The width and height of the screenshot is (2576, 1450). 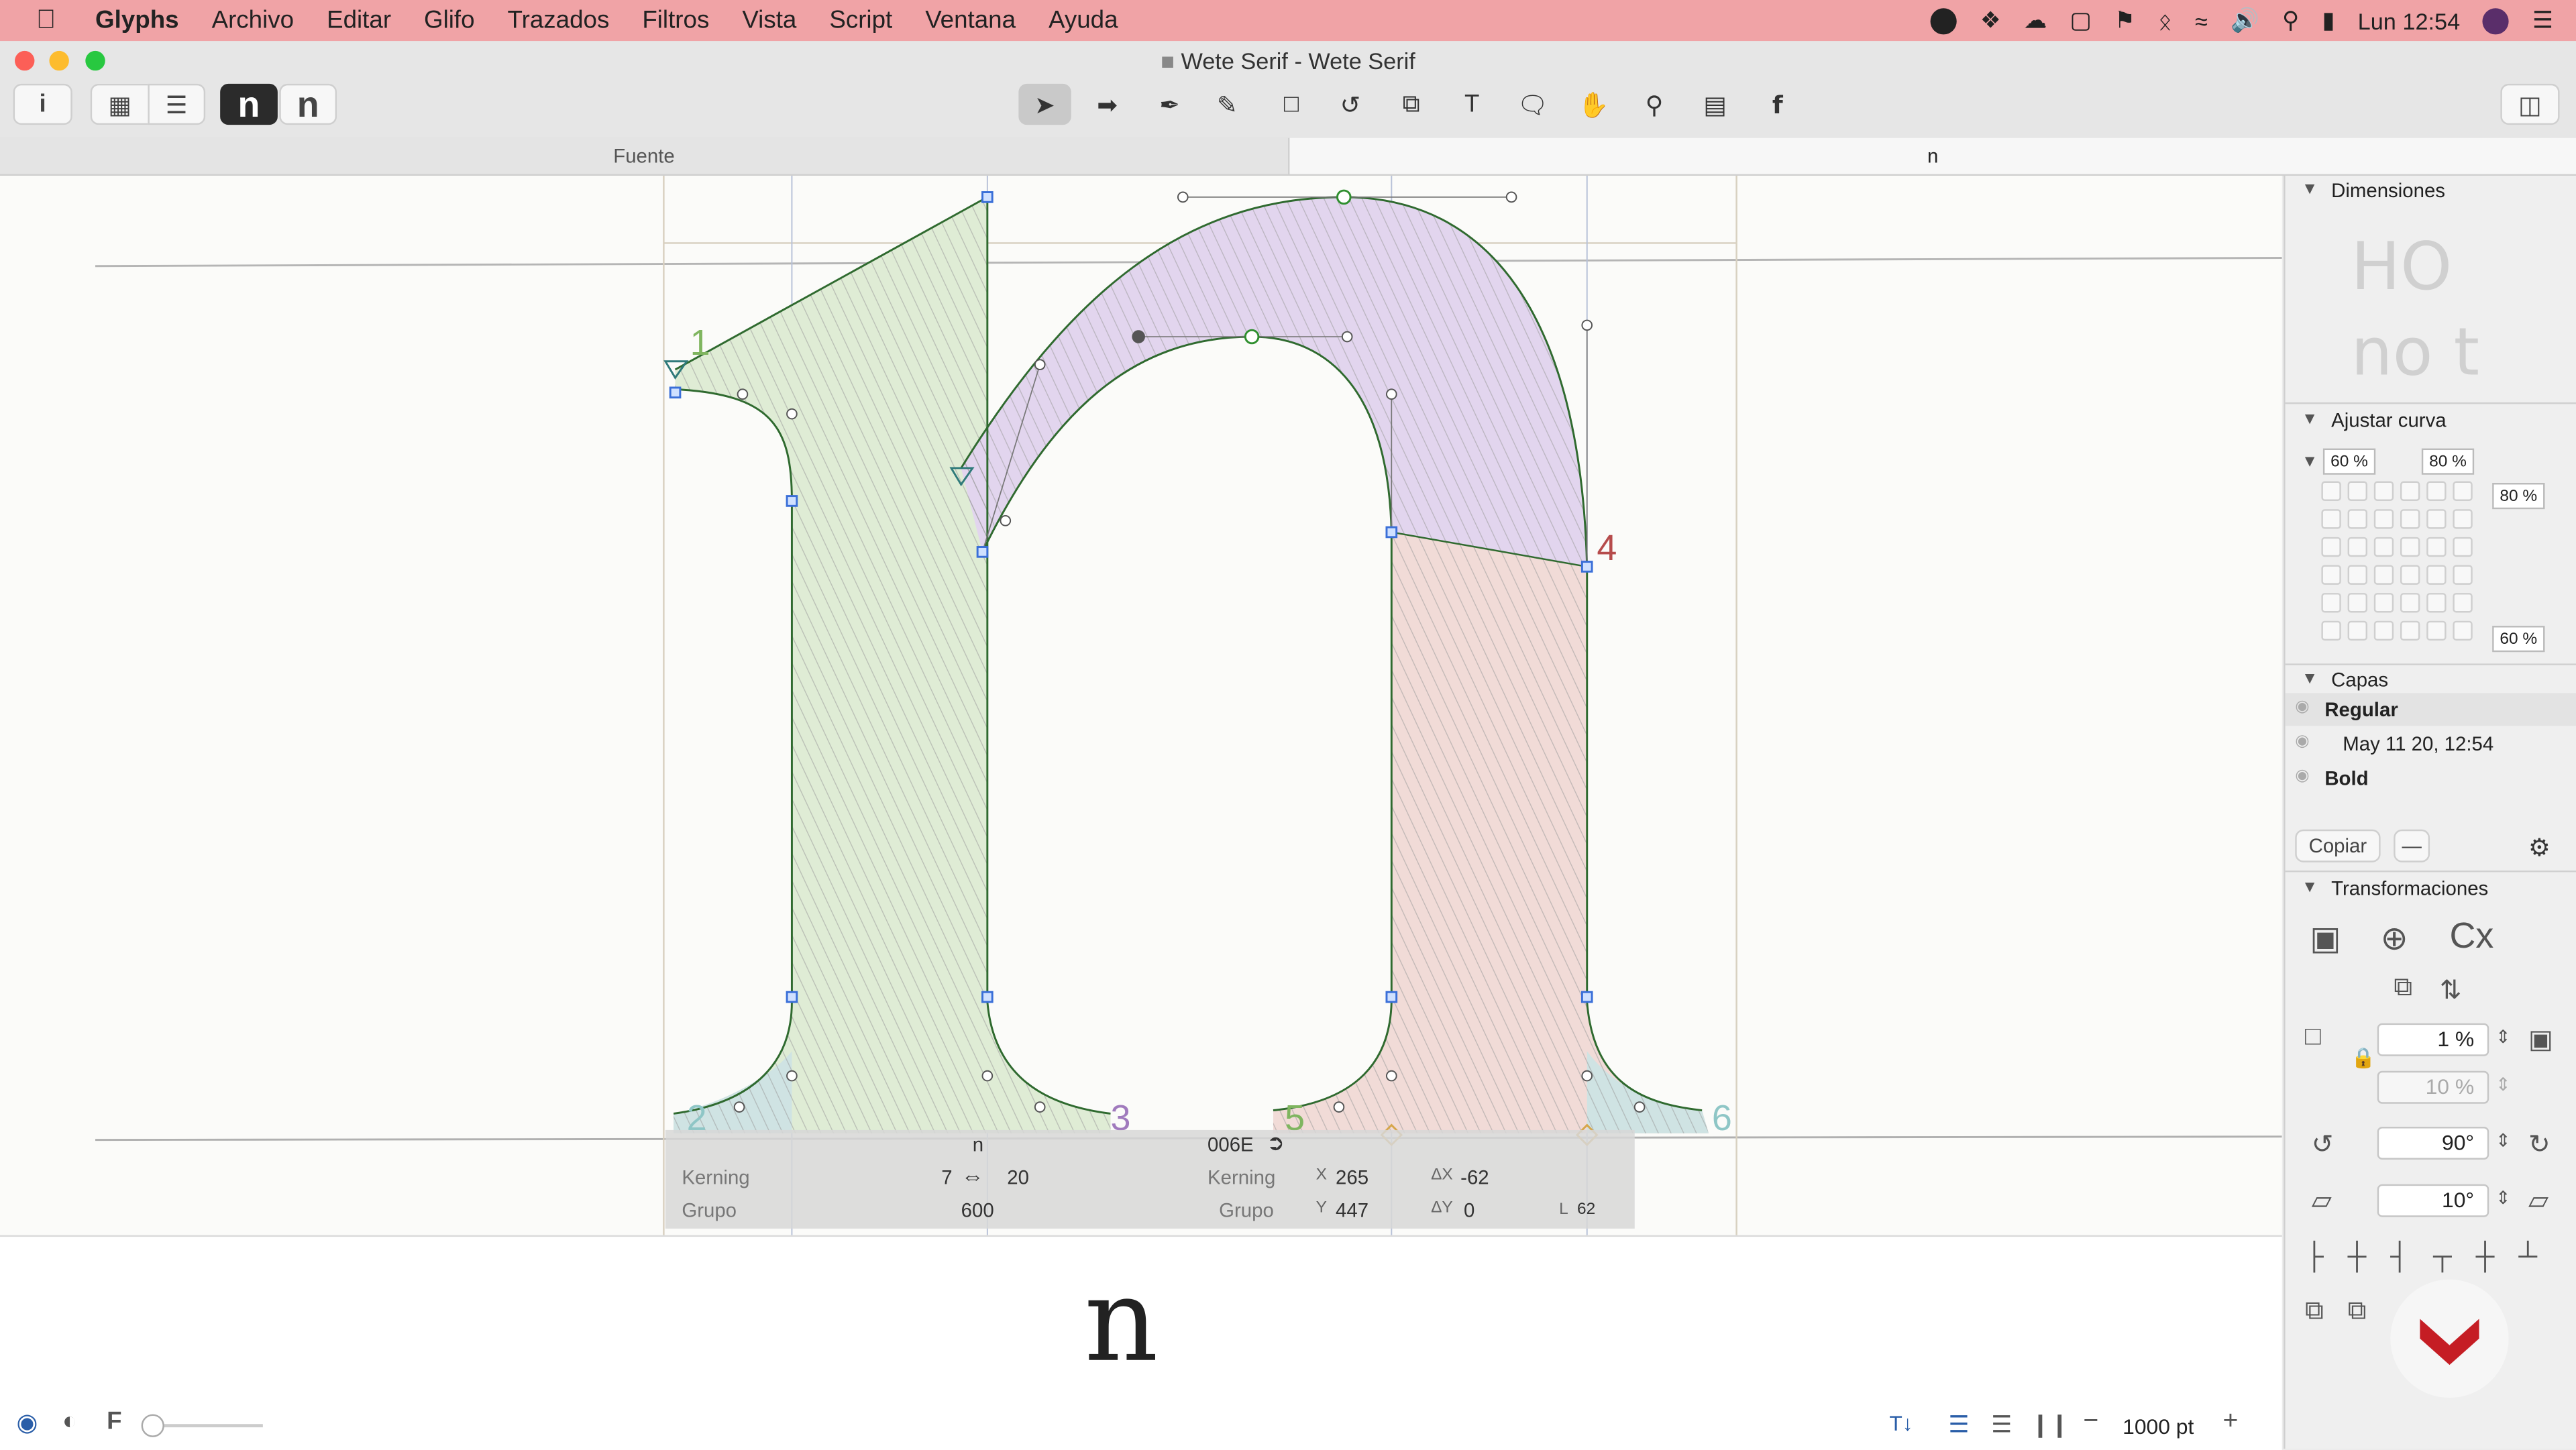 What do you see at coordinates (2442, 1258) in the screenshot?
I see `align-top-edge-icon: ┬` at bounding box center [2442, 1258].